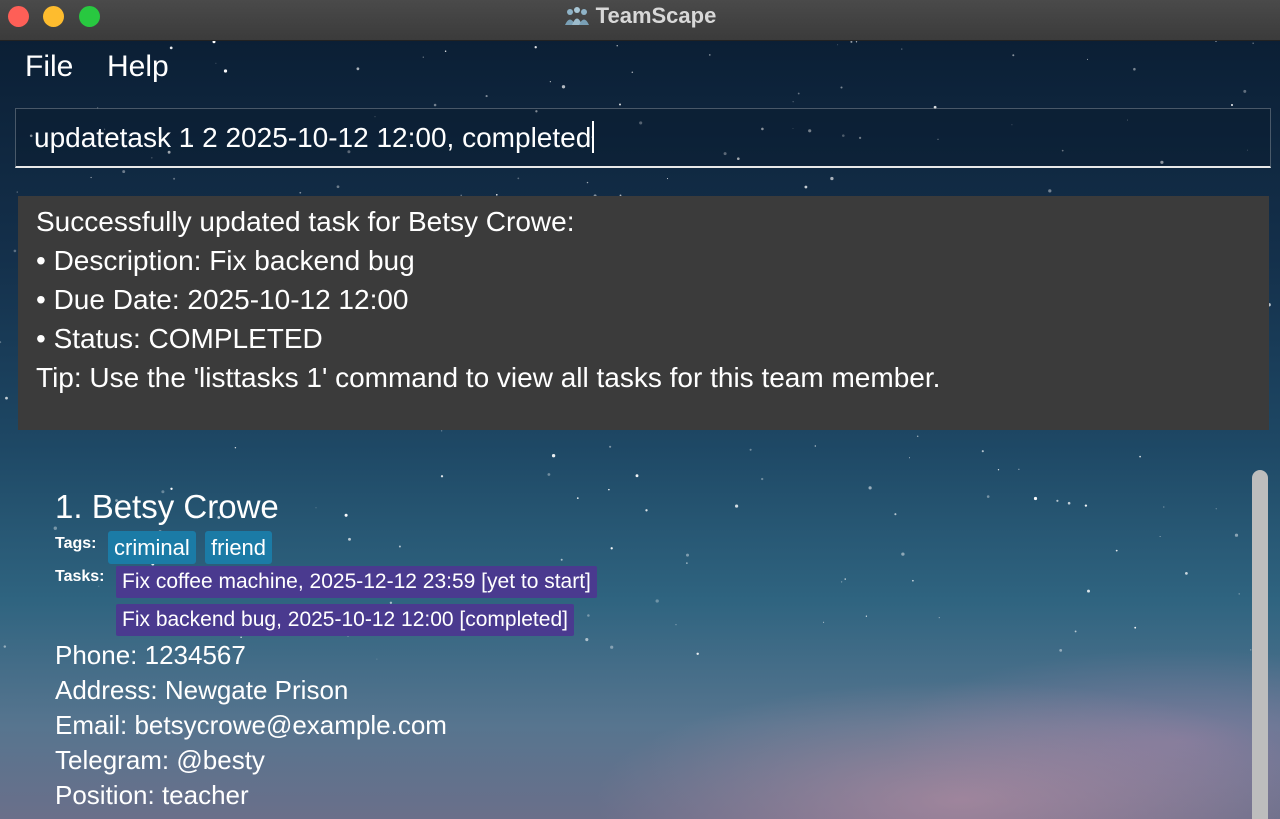 The height and width of the screenshot is (819, 1280). I want to click on menu-help: Help, so click(138, 67).